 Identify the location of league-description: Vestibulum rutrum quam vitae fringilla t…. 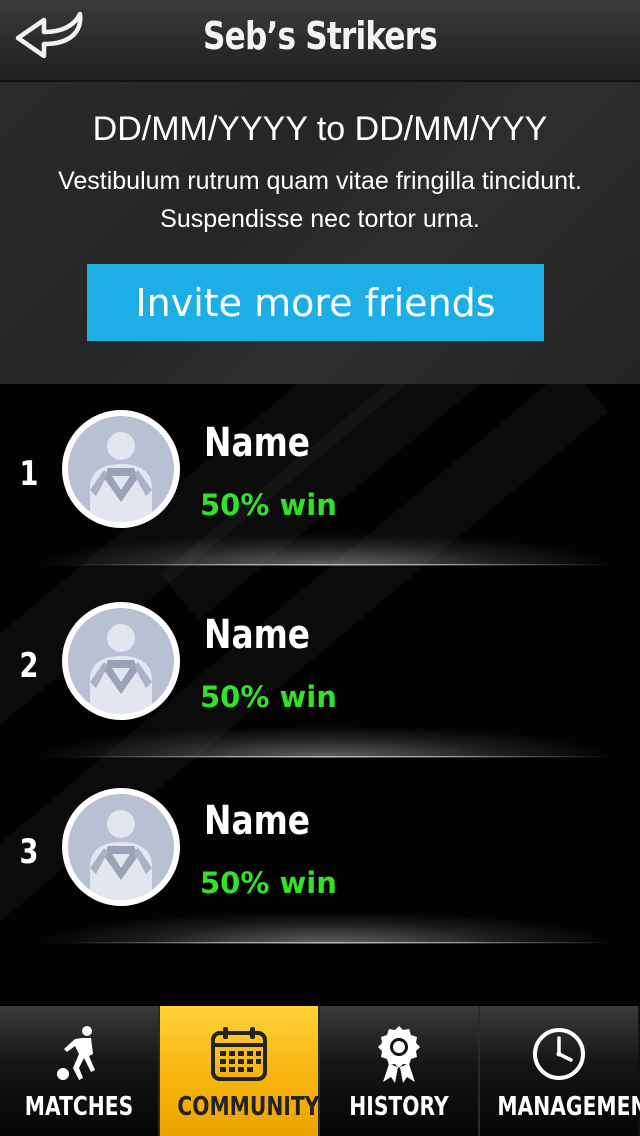
(320, 200).